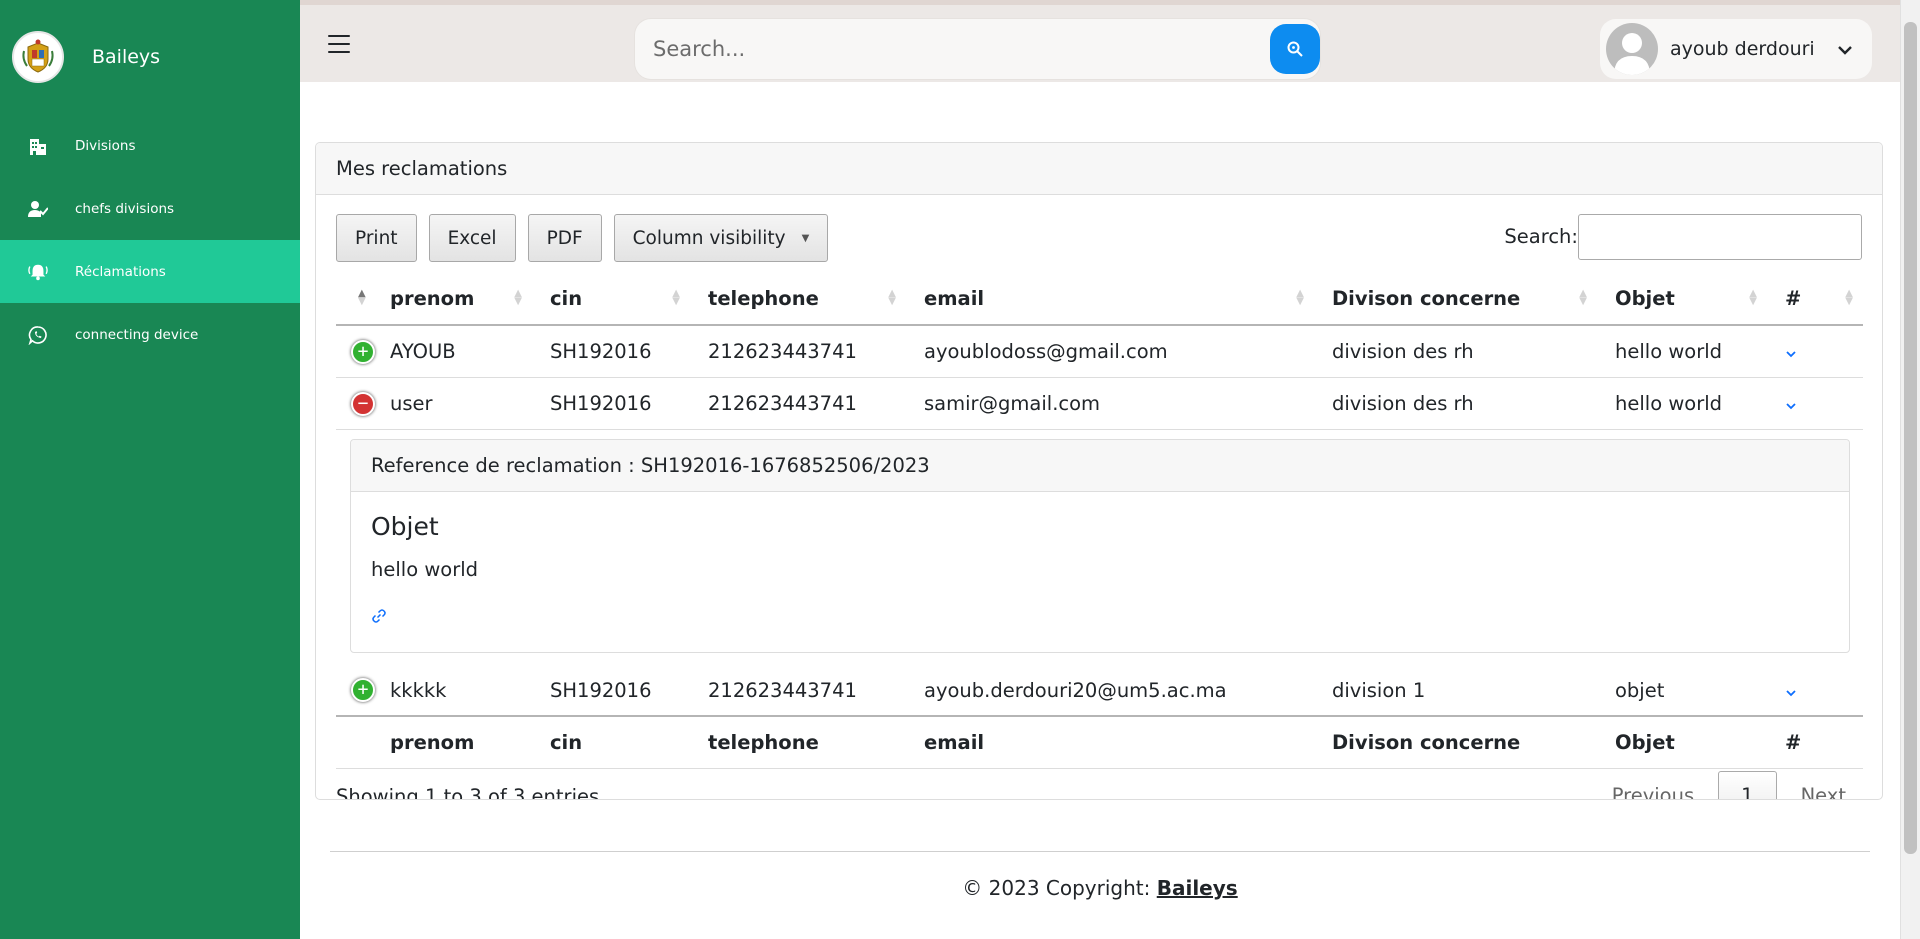 This screenshot has width=1920, height=939. What do you see at coordinates (1640, 690) in the screenshot?
I see `cell-objet: objet` at bounding box center [1640, 690].